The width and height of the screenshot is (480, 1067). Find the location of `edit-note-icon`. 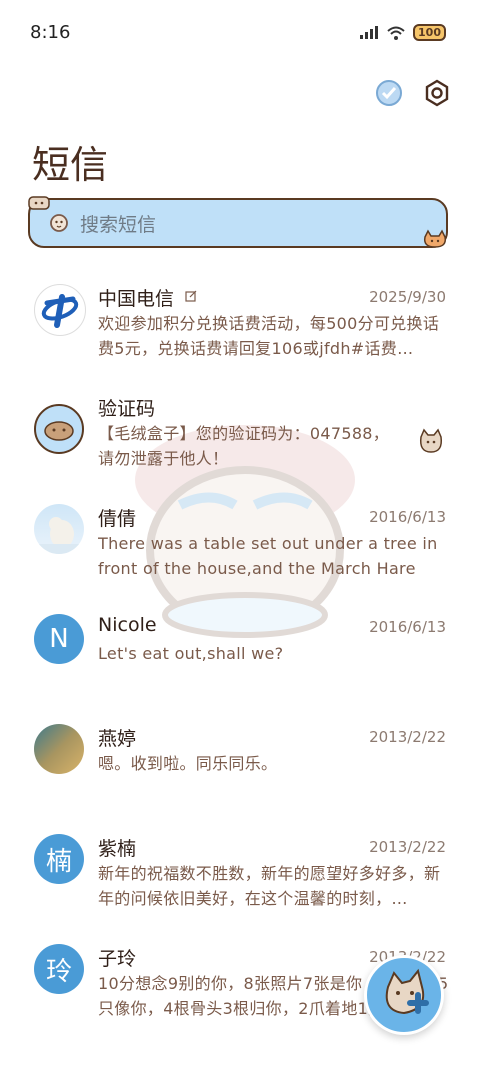

edit-note-icon is located at coordinates (191, 296).